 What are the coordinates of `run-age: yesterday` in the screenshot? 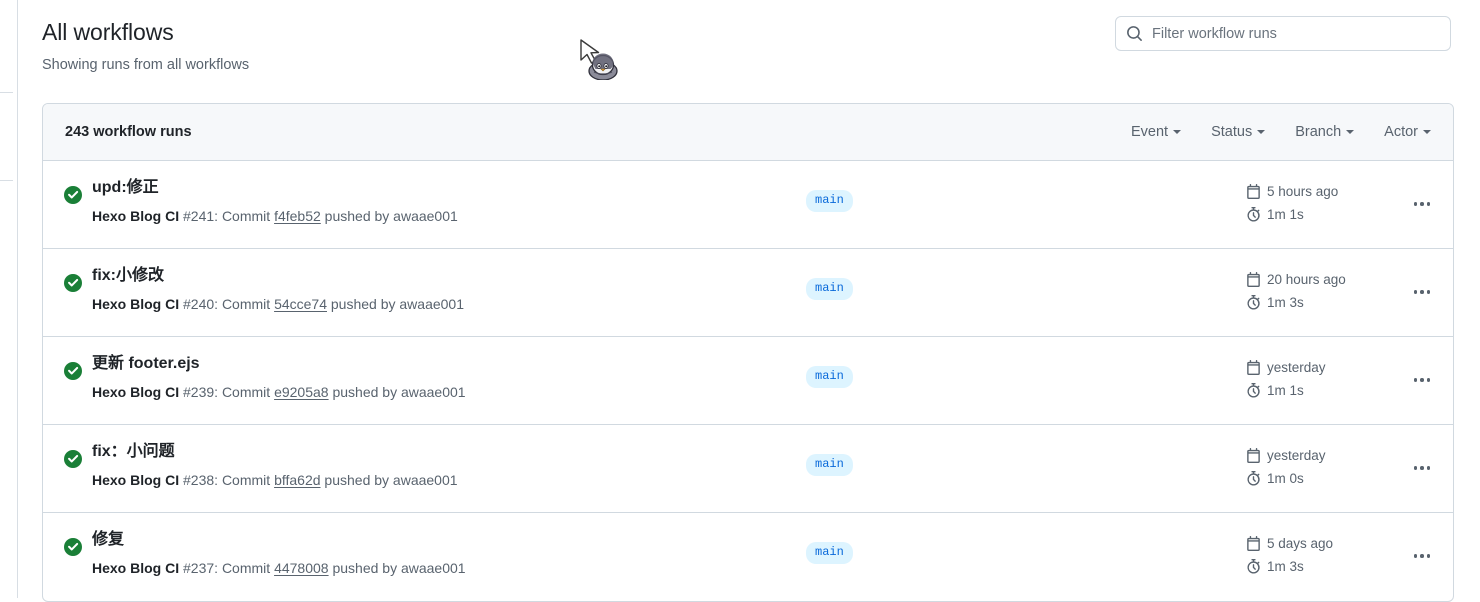 It's located at (1286, 455).